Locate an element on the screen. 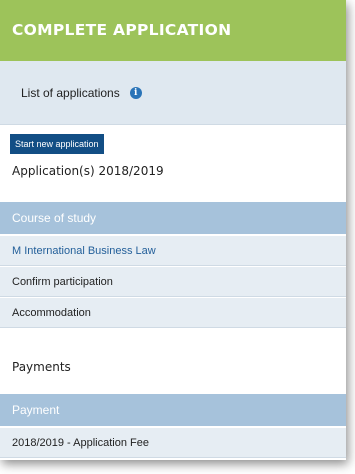  start-new-application-button: Start new application is located at coordinates (57, 144).